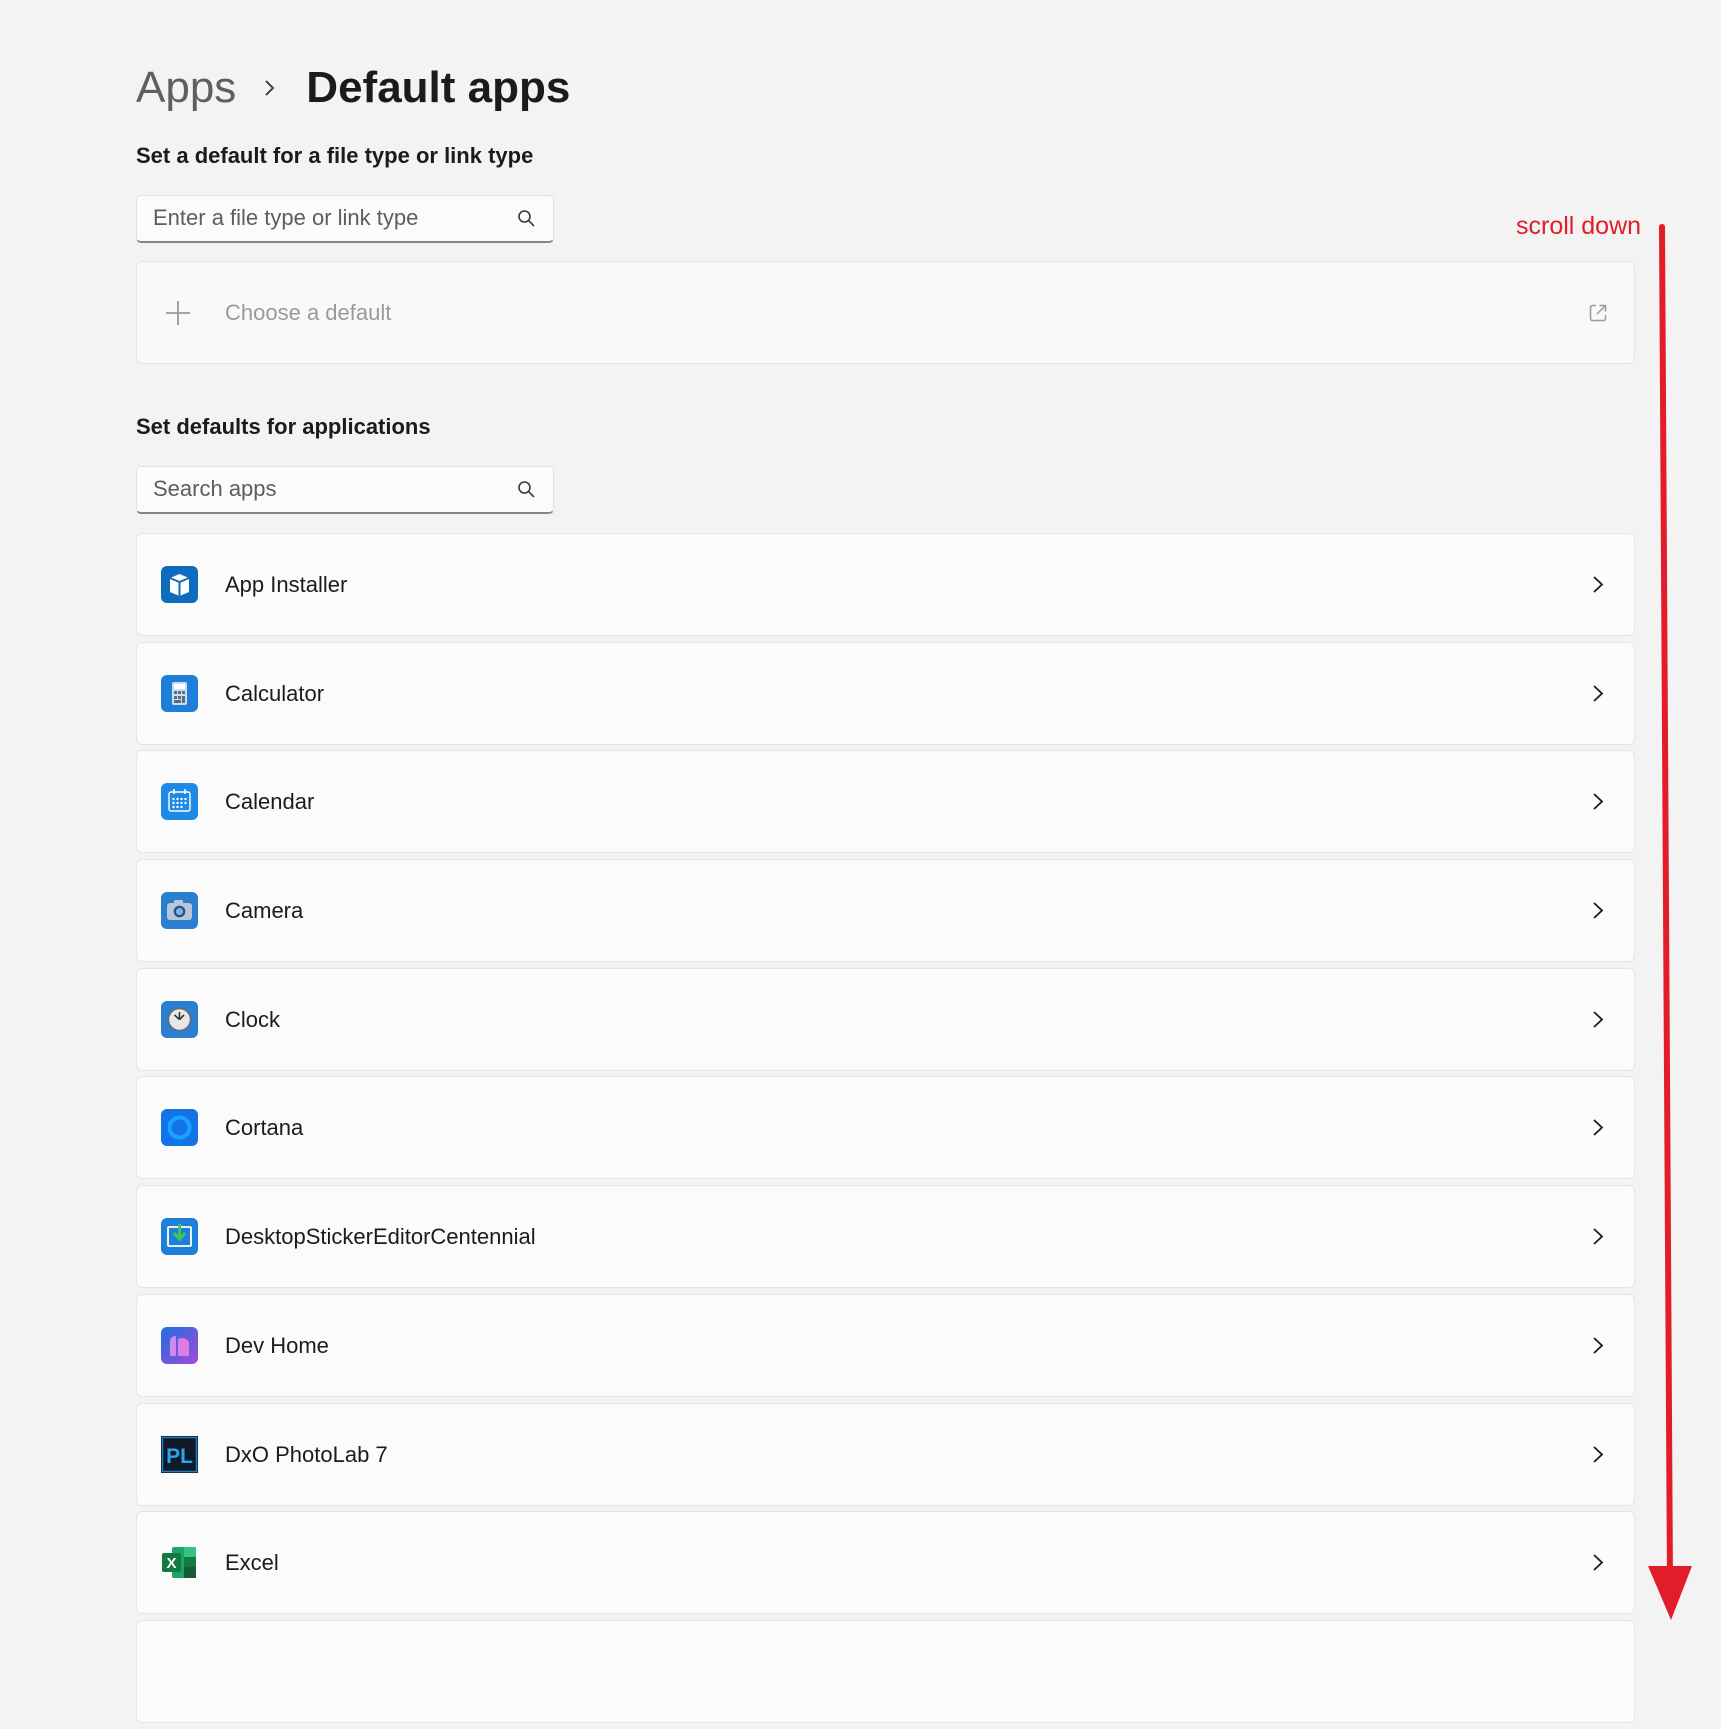  I want to click on dev-home-icon, so click(179, 1345).